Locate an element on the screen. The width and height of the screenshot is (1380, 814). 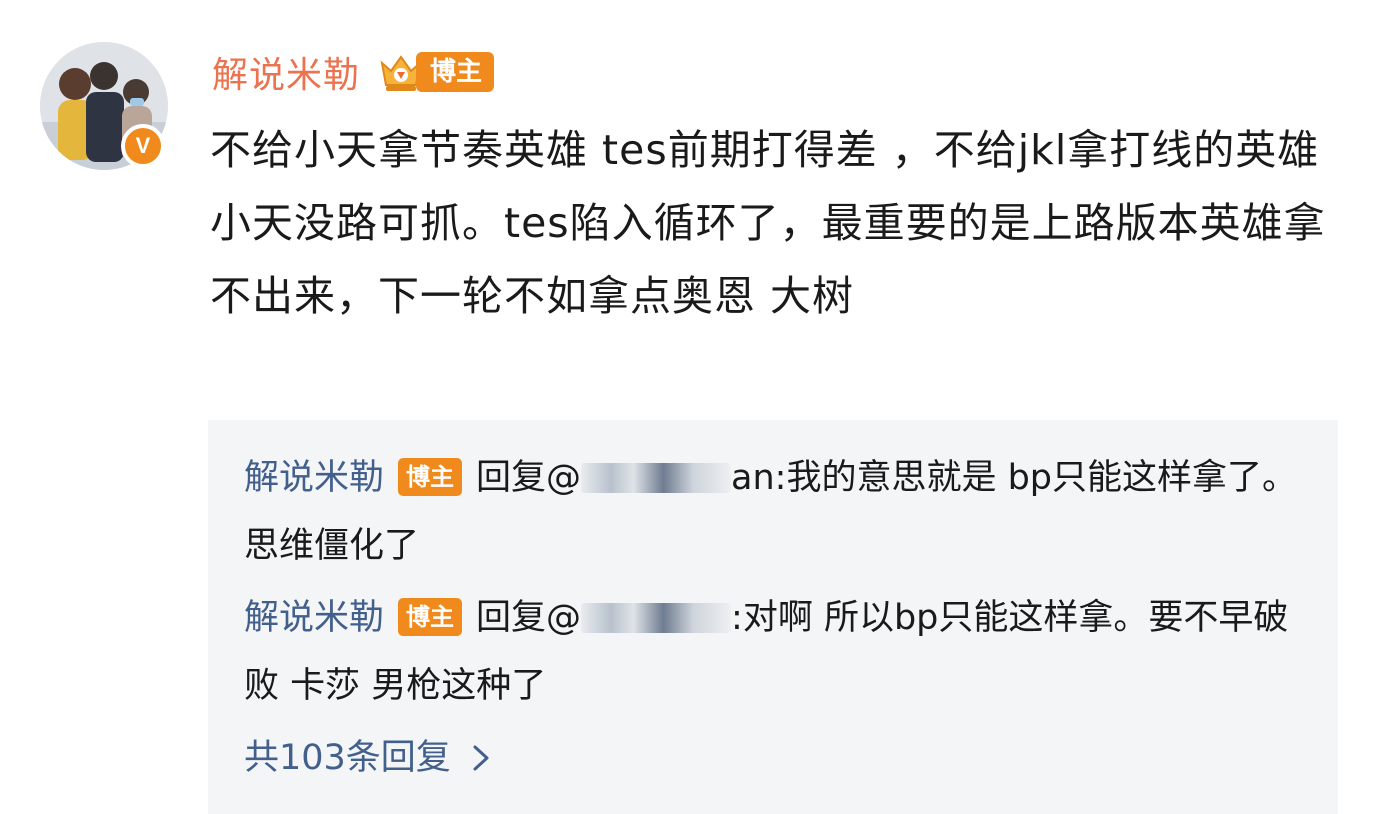
badge-label: 博主 is located at coordinates (455, 72).